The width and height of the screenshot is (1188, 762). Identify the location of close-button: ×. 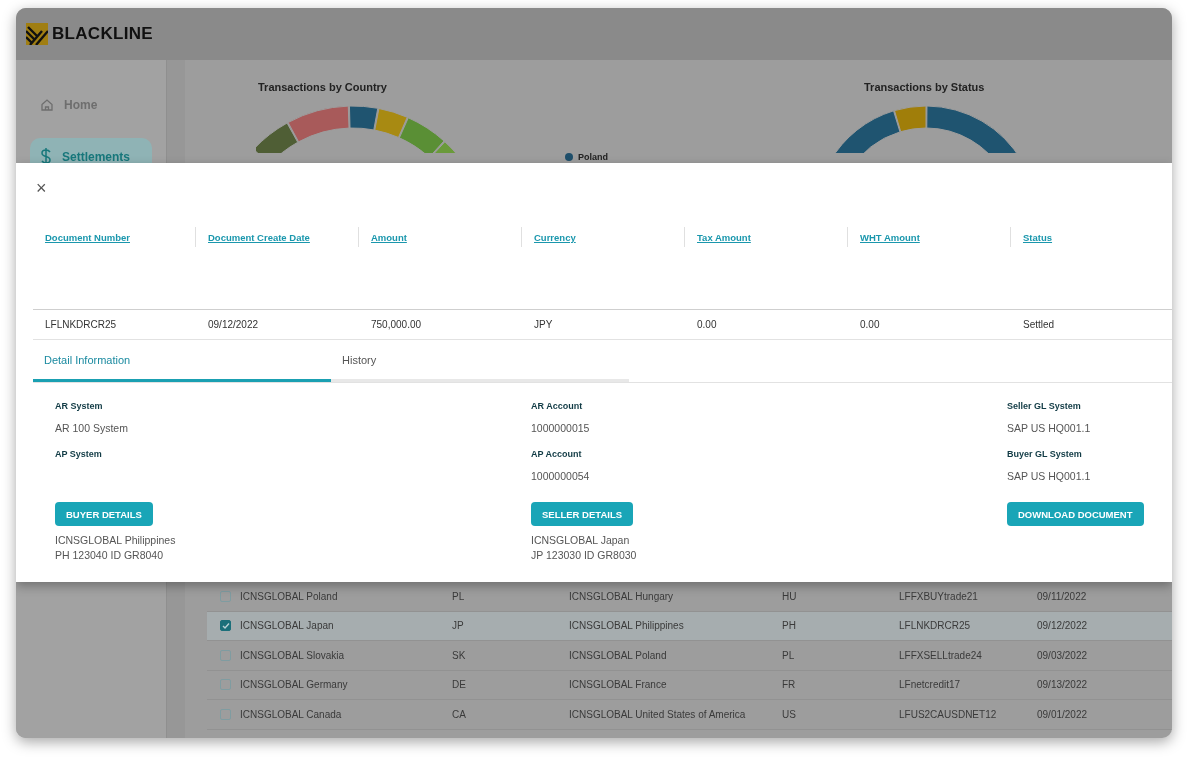
(41, 188).